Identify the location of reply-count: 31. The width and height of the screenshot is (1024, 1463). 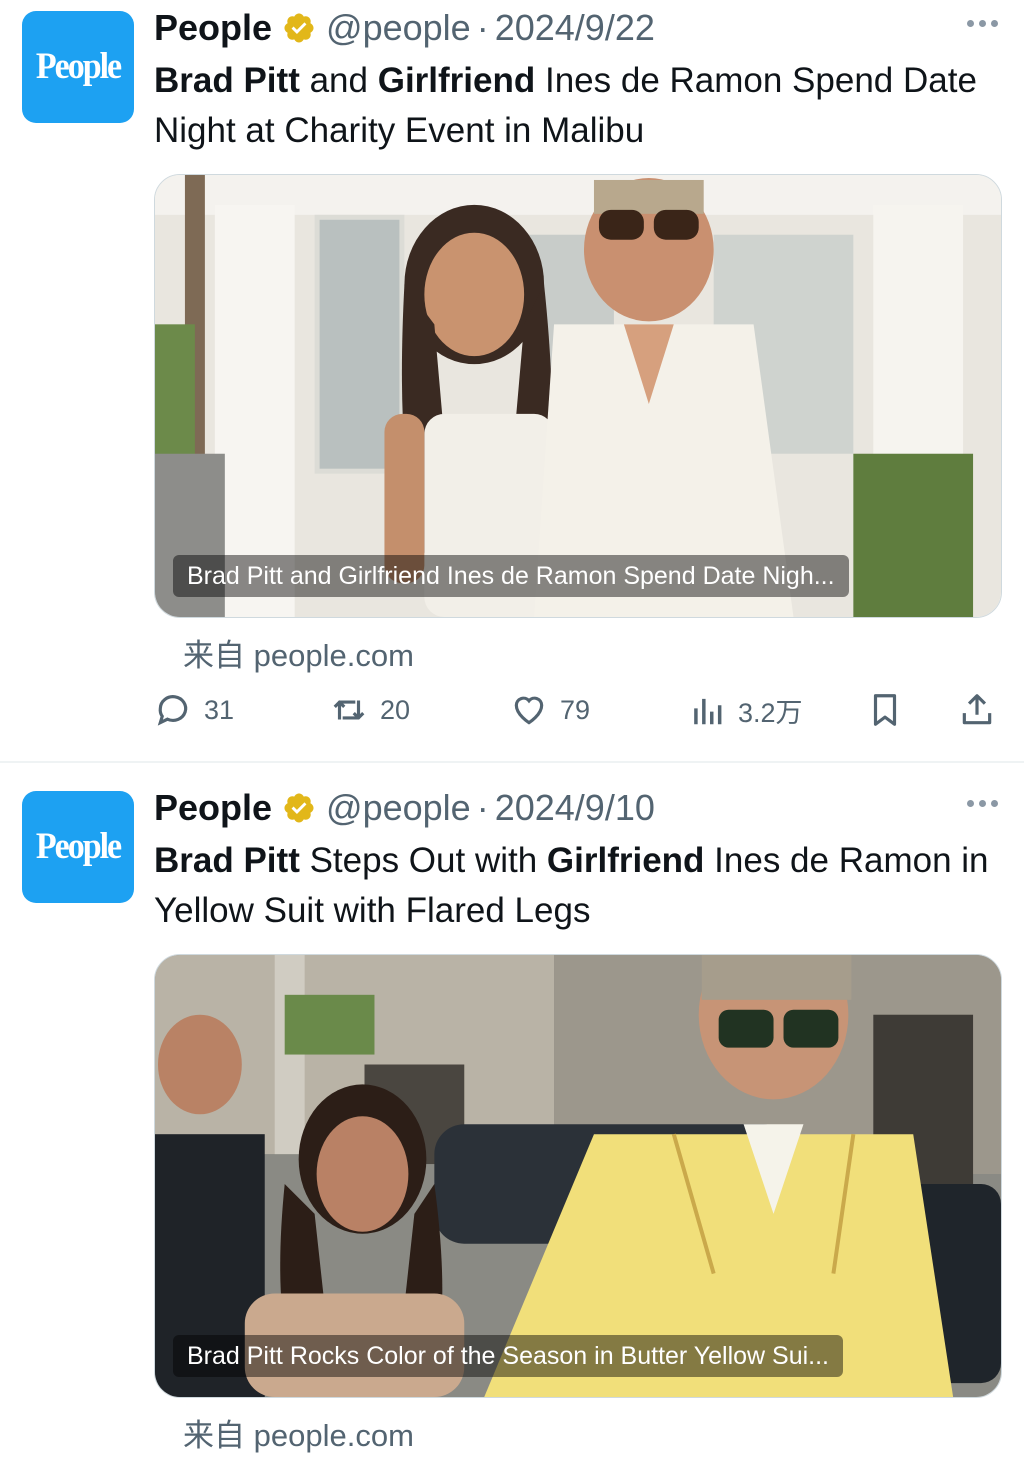
(219, 709).